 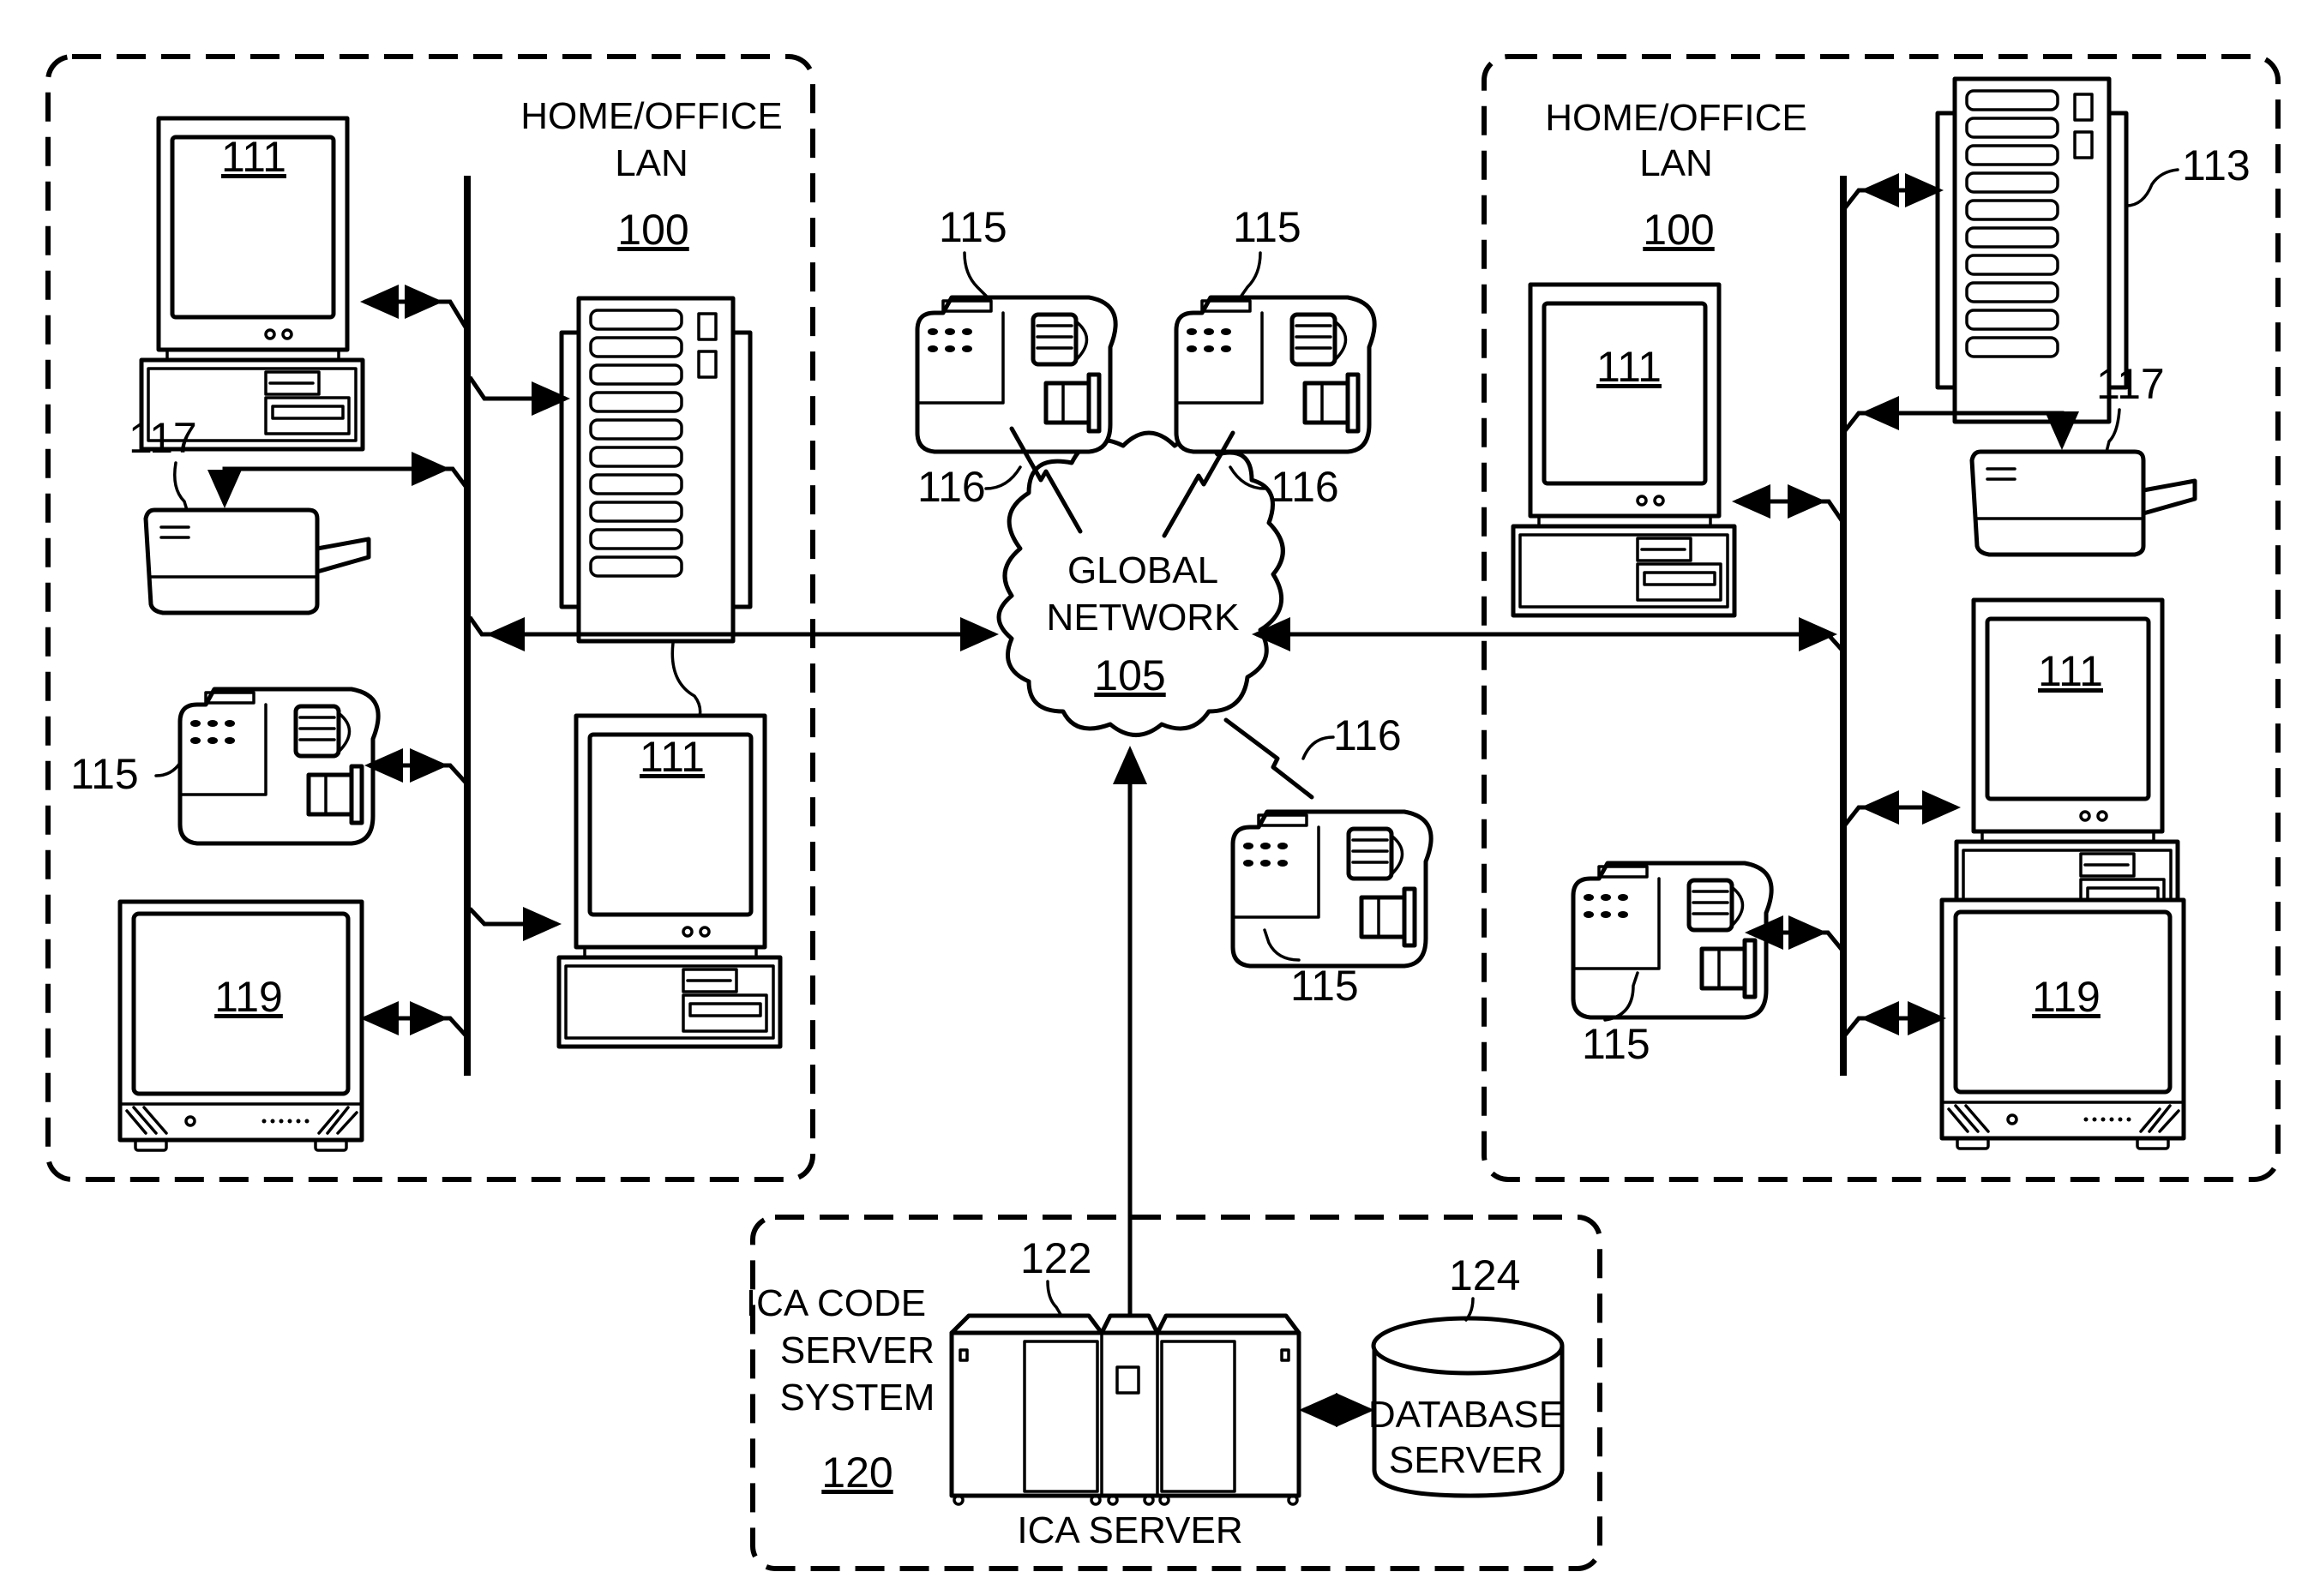 I want to click on lan-left-title-line1: HOME/OFFICE, so click(x=652, y=116).